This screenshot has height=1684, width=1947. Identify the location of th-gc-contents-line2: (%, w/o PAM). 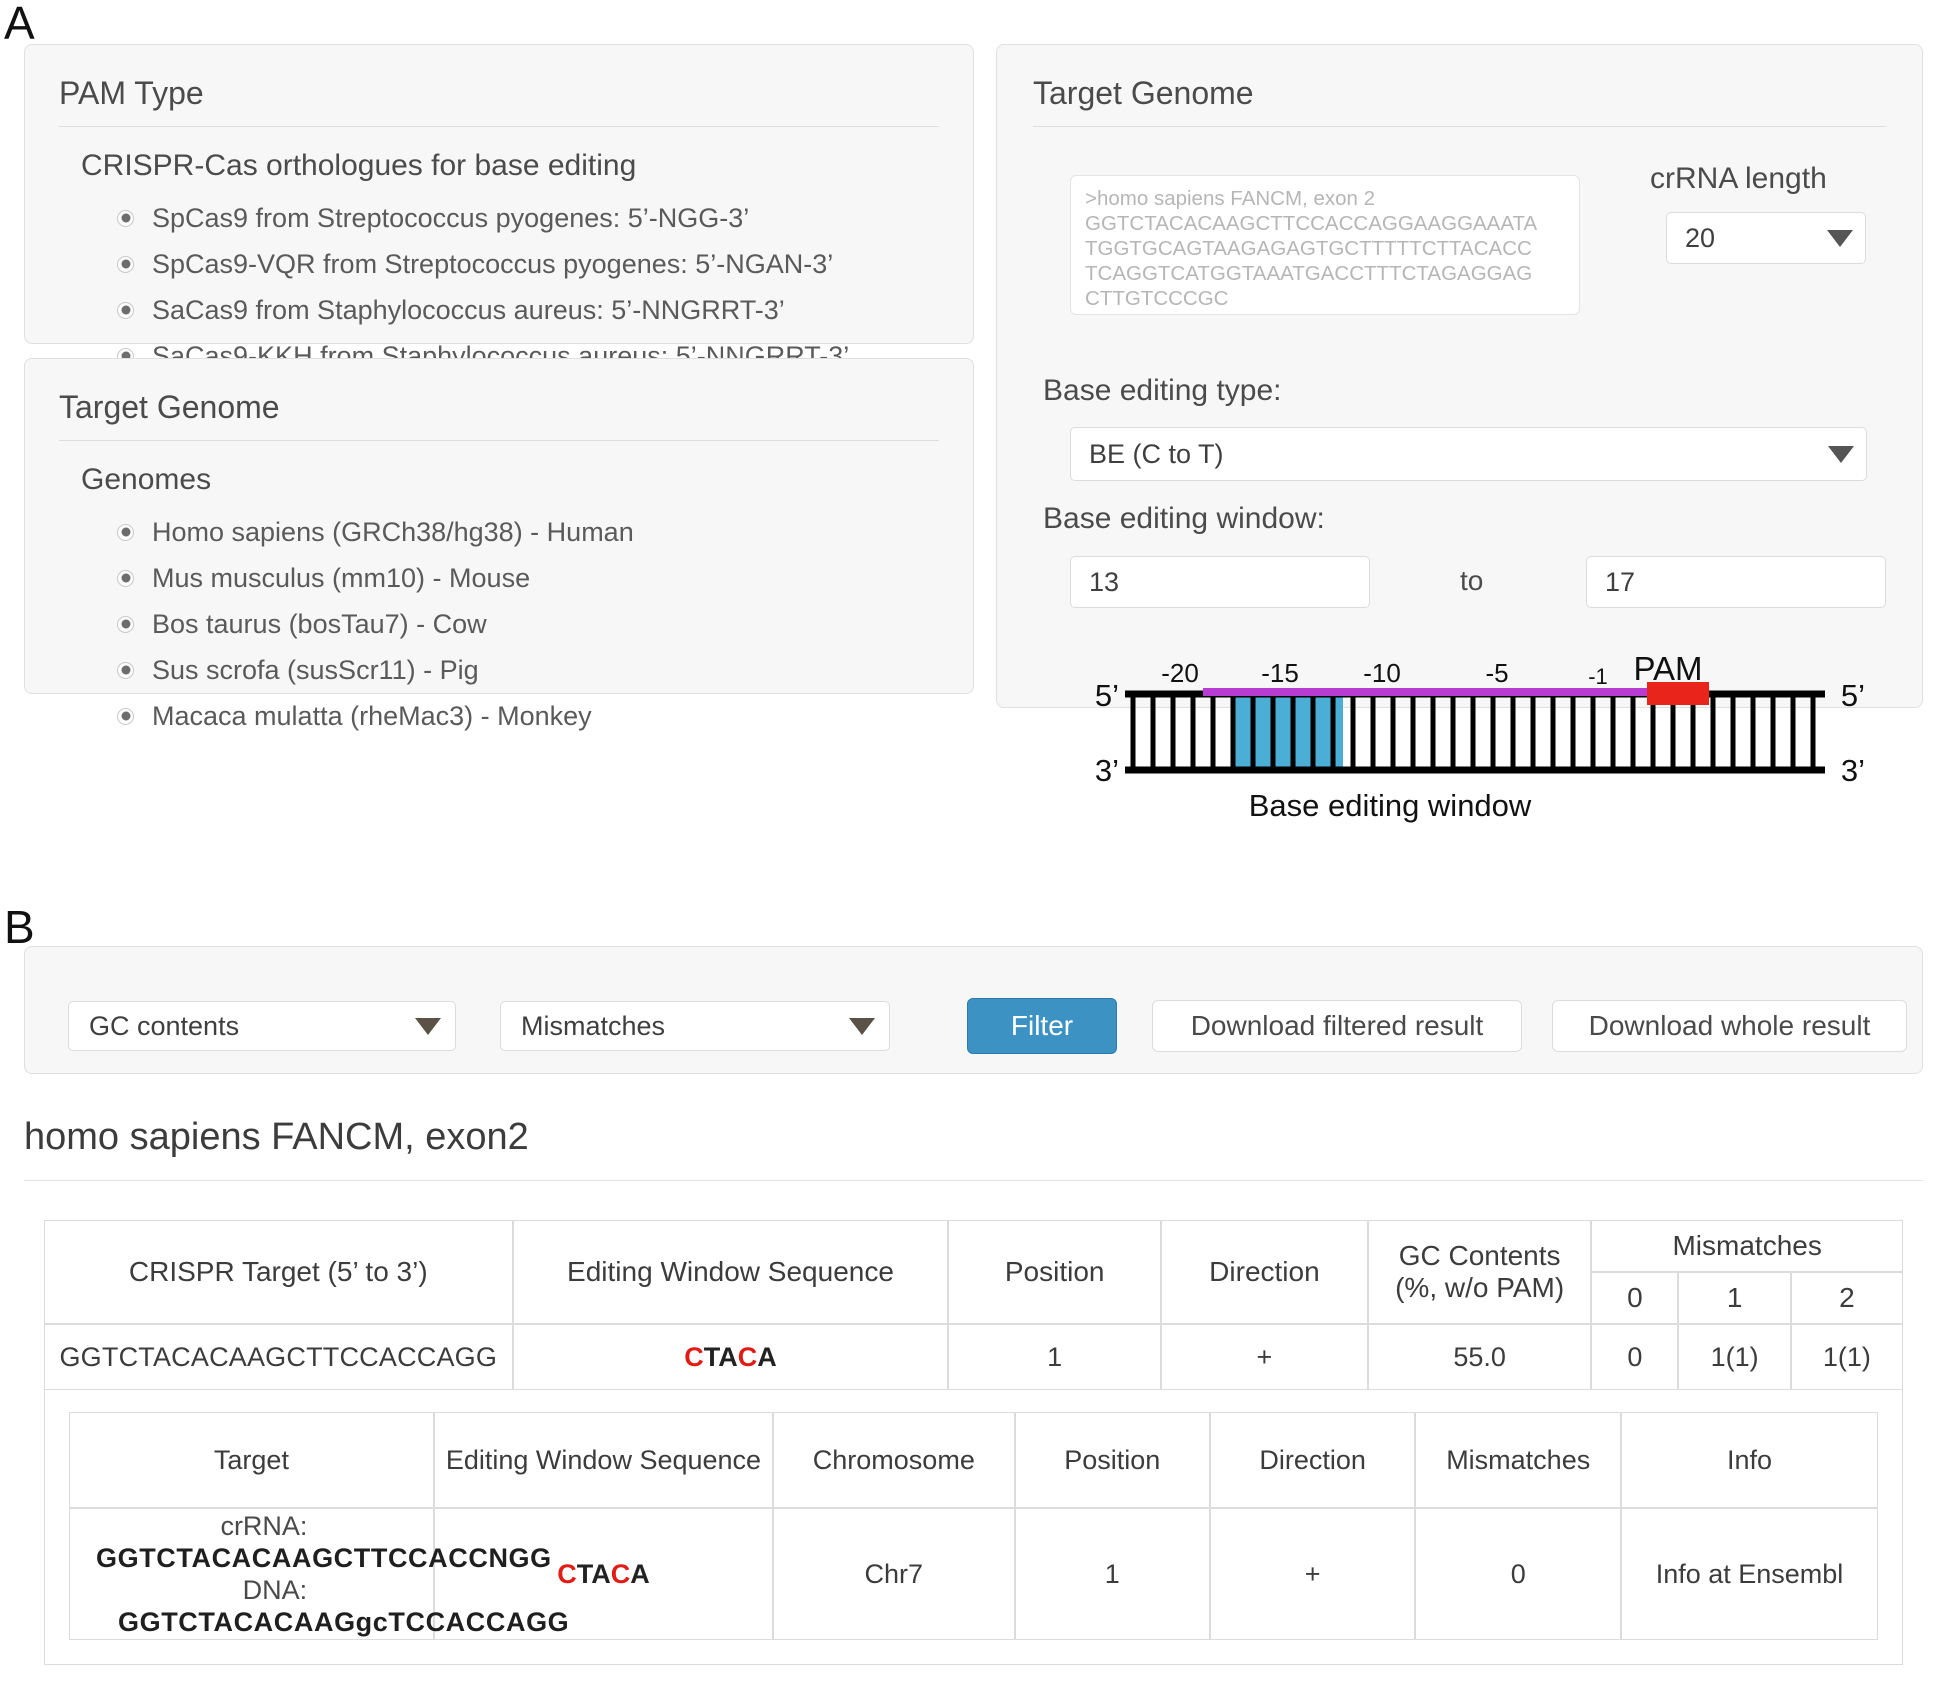
(1480, 1287).